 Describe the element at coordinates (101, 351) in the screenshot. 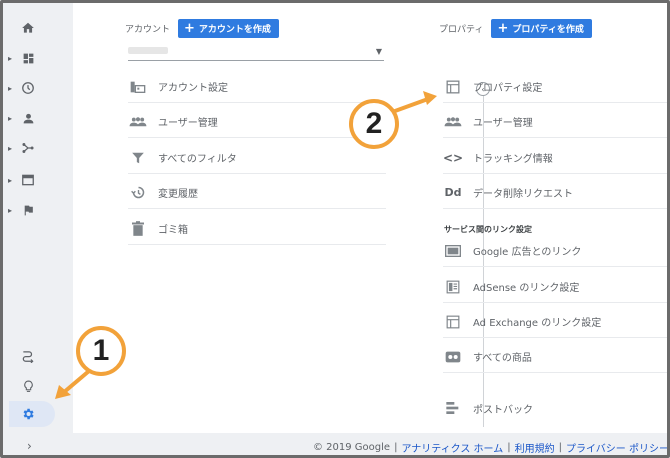

I see `annotation-badge-1: 1` at that location.